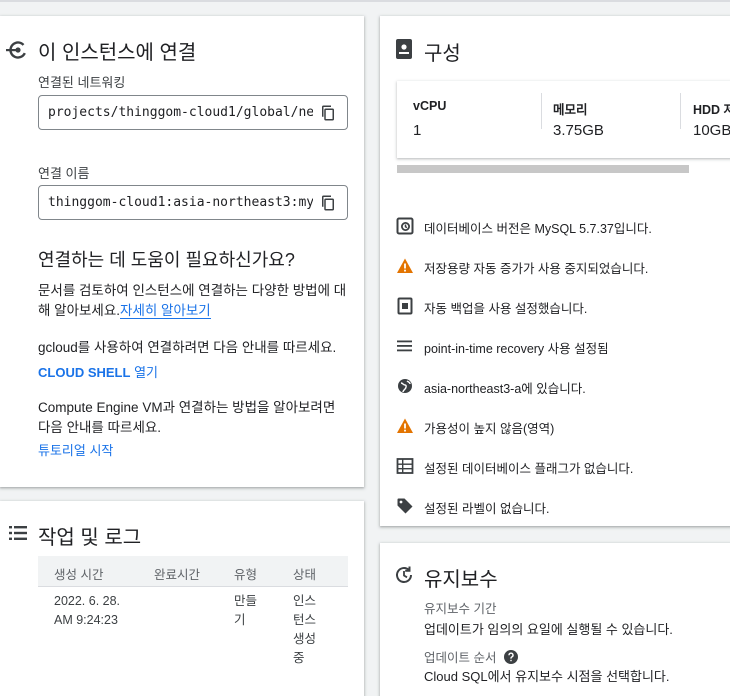 This screenshot has width=730, height=696. Describe the element at coordinates (405, 306) in the screenshot. I see `backup-icon` at that location.